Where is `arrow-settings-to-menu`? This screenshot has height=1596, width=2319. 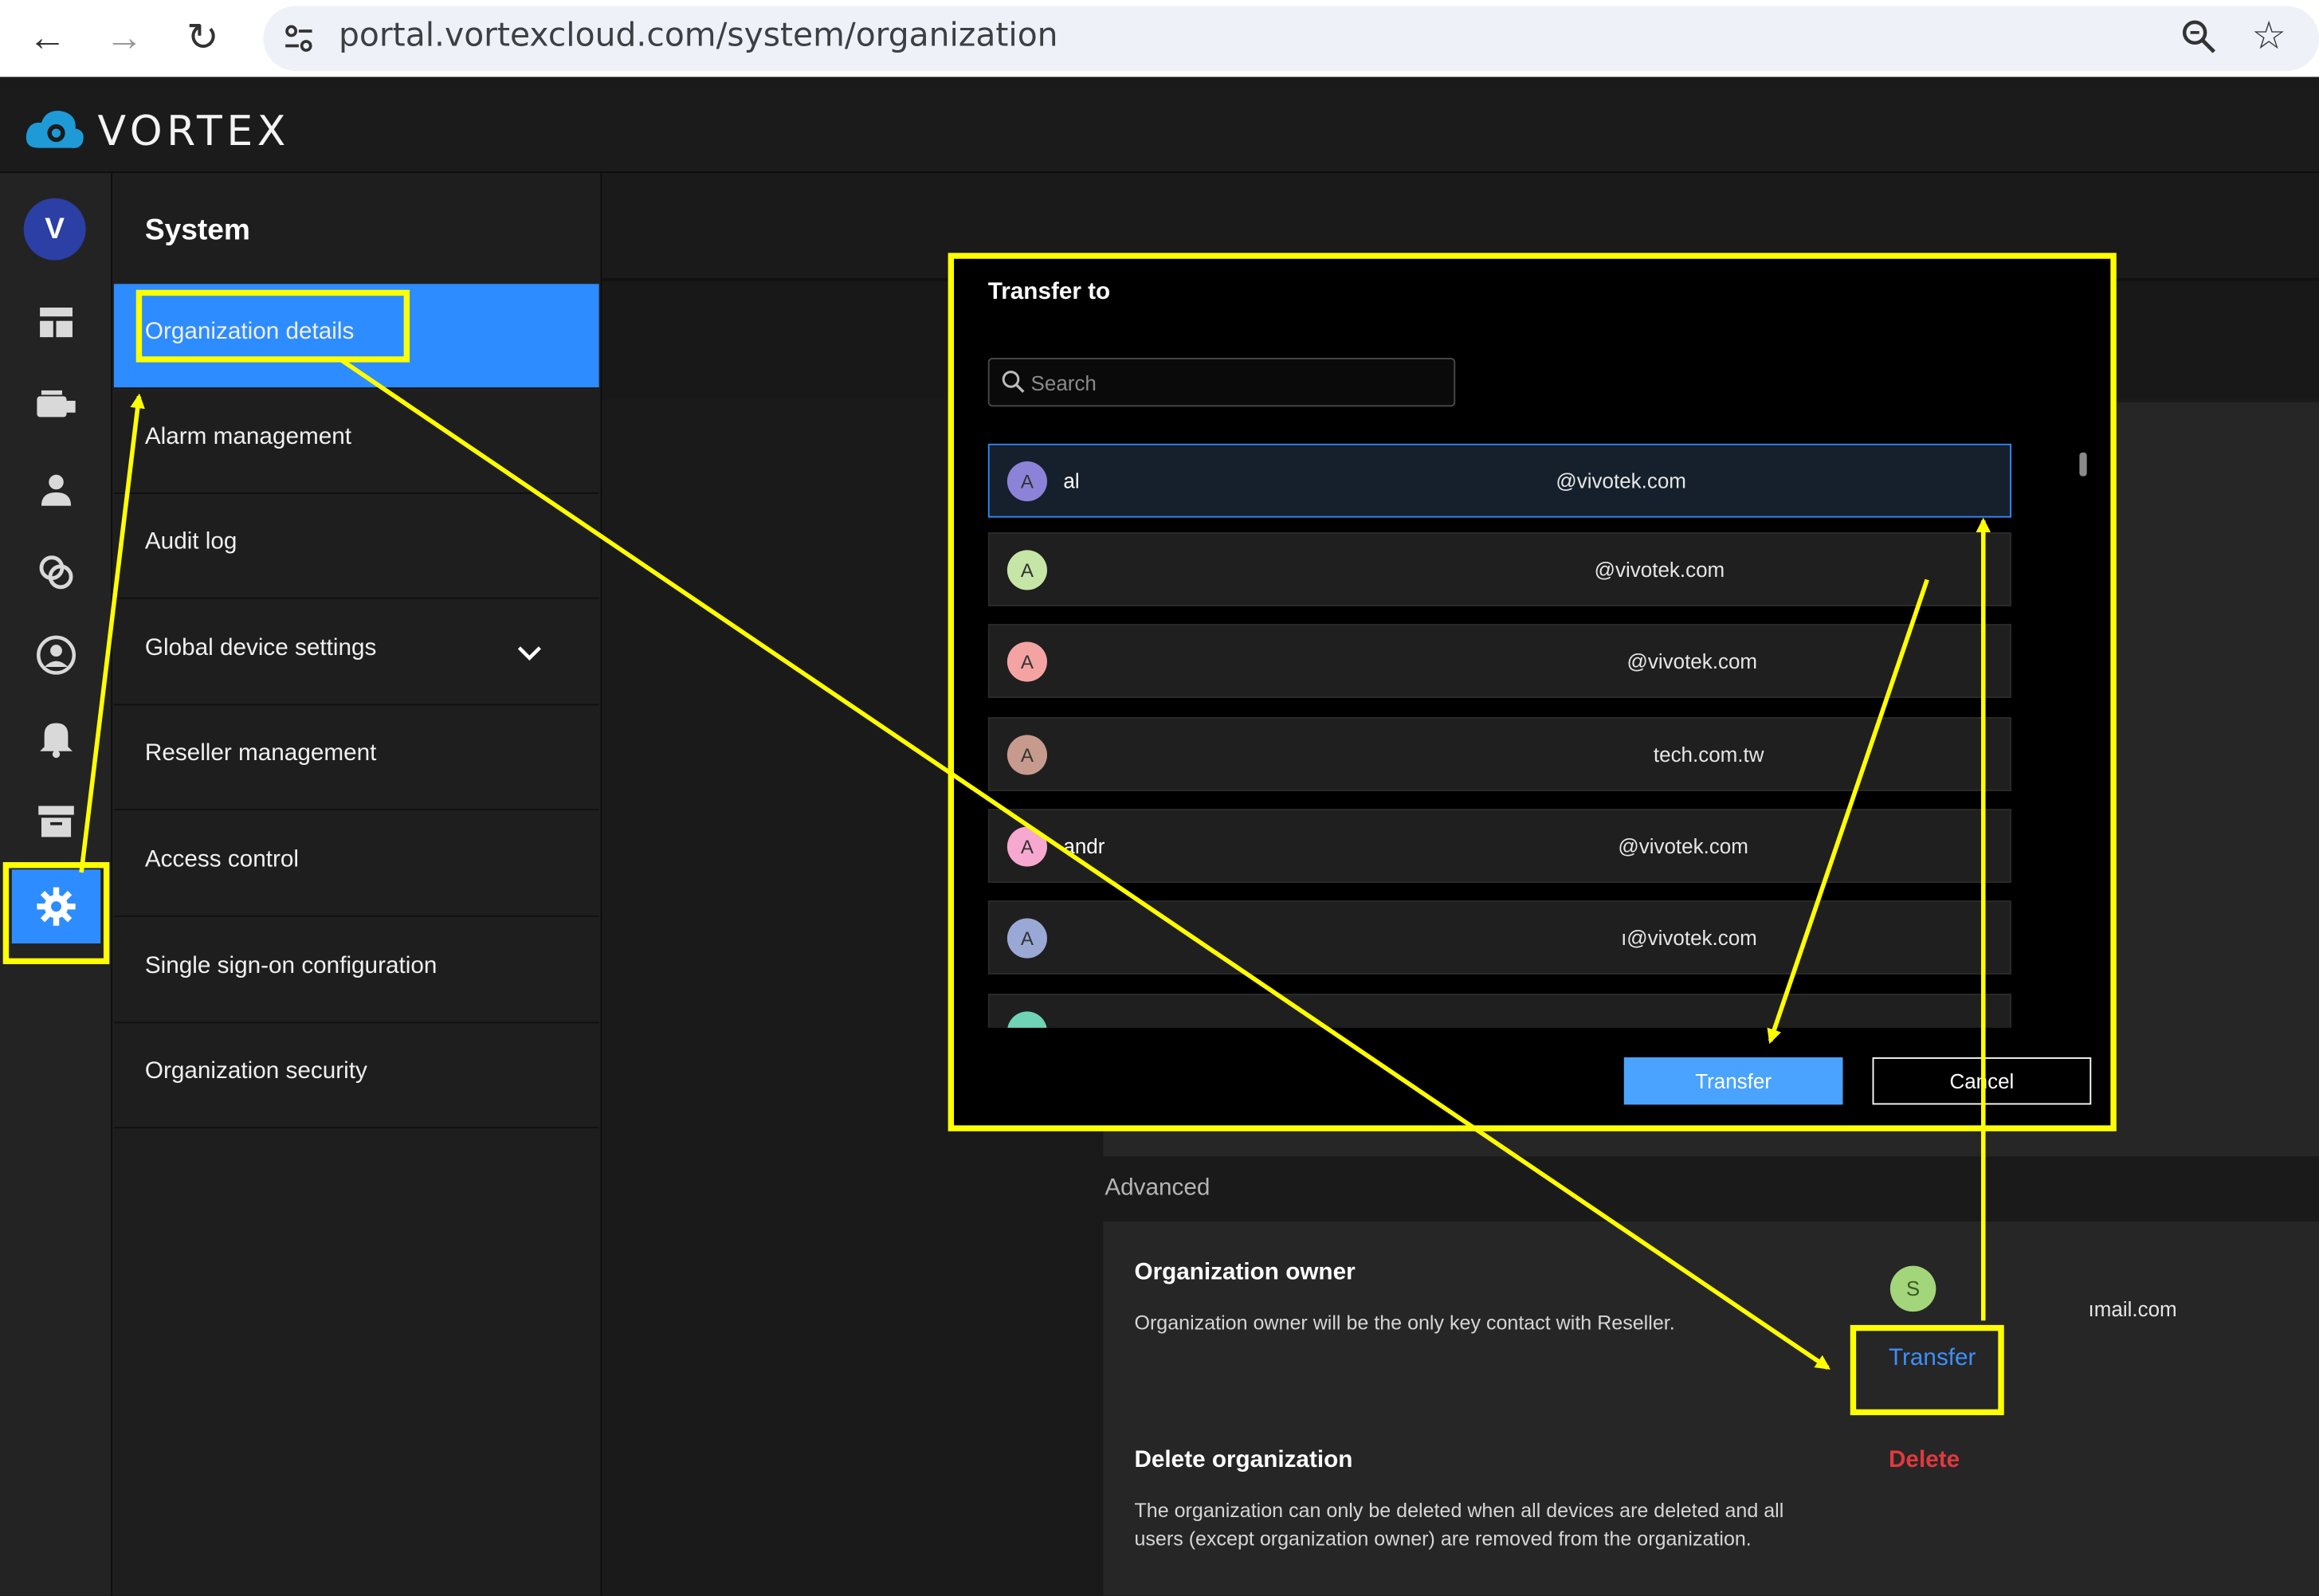 arrow-settings-to-menu is located at coordinates (112, 633).